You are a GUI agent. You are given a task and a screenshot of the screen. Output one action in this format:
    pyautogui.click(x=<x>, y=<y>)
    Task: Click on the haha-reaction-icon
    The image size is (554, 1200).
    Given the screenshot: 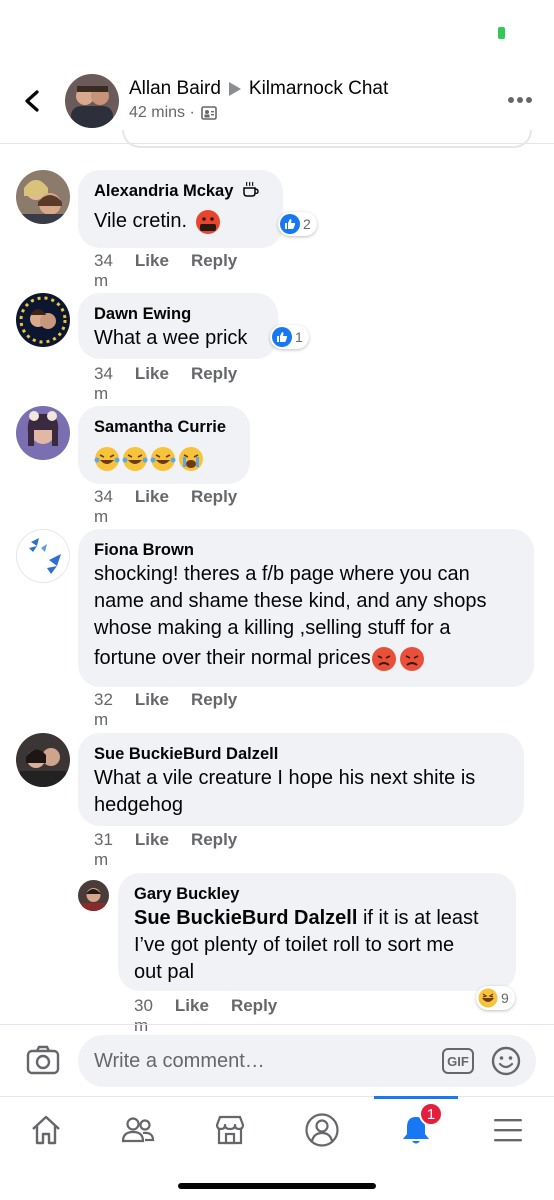 What is the action you would take?
    pyautogui.click(x=488, y=998)
    